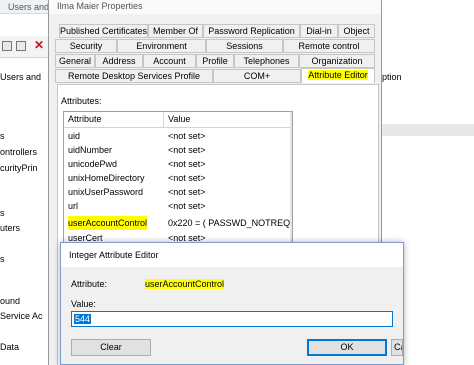 The width and height of the screenshot is (474, 365). What do you see at coordinates (21, 316) in the screenshot?
I see `tree-item: Service Ac` at bounding box center [21, 316].